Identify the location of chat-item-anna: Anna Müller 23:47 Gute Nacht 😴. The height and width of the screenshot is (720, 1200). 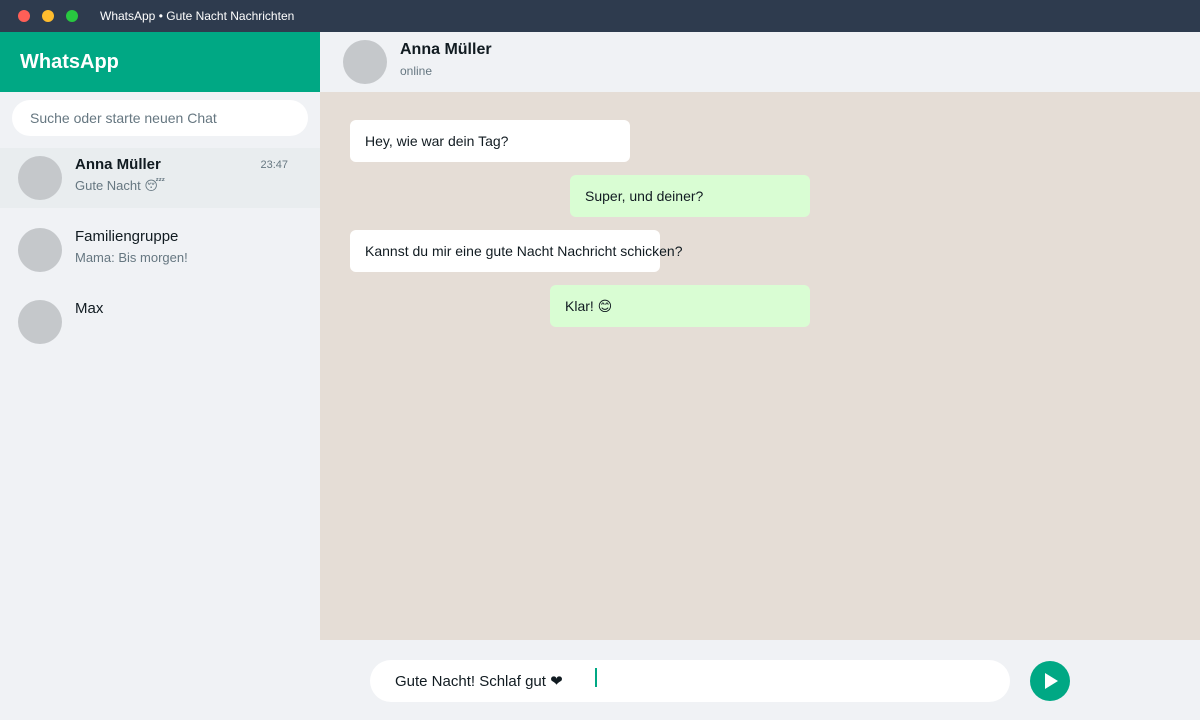
(160, 178).